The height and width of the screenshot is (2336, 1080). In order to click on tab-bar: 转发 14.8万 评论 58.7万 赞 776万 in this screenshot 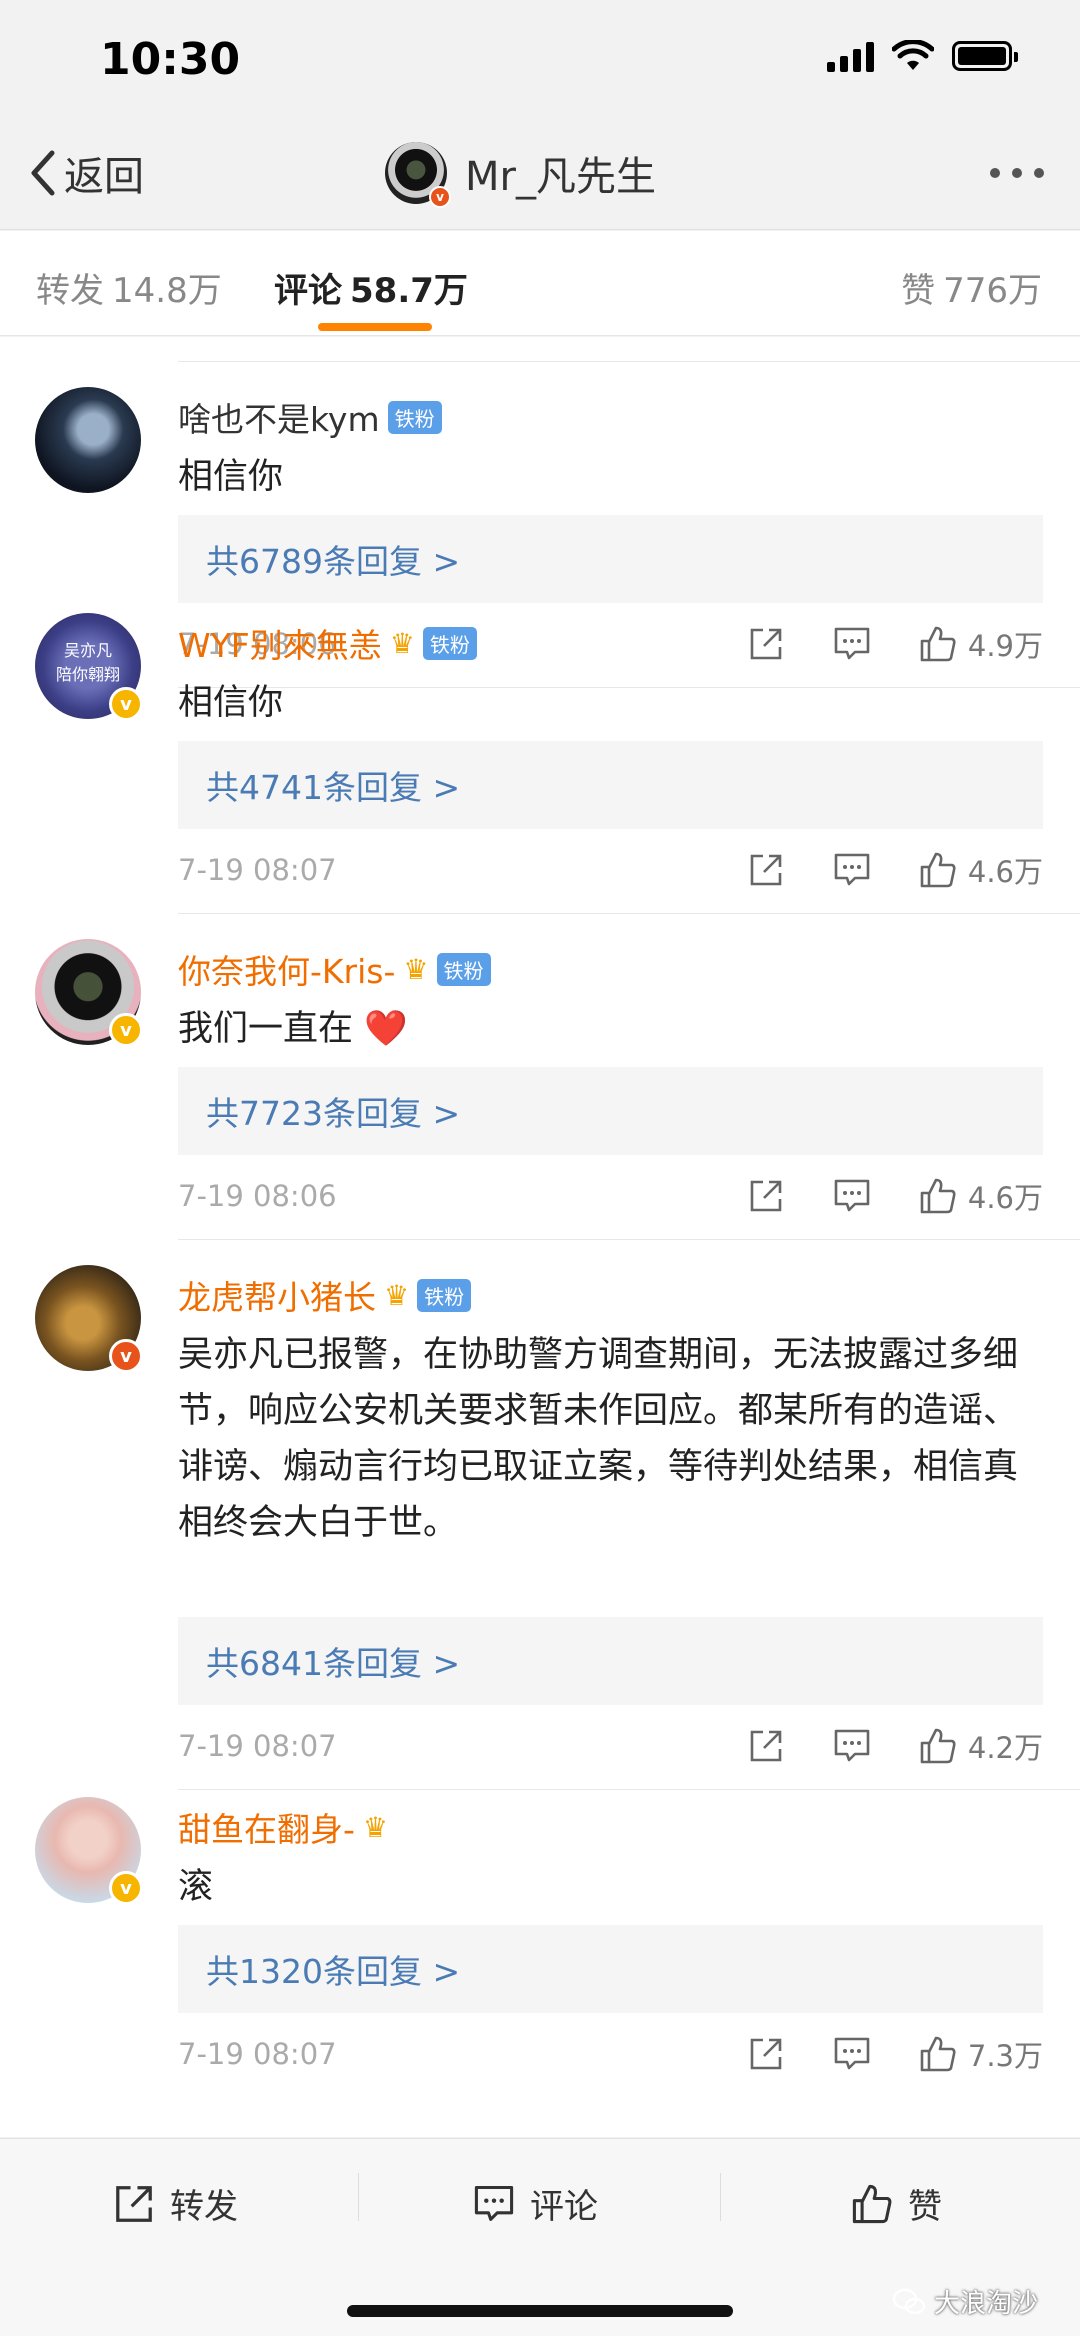, I will do `click(540, 283)`.